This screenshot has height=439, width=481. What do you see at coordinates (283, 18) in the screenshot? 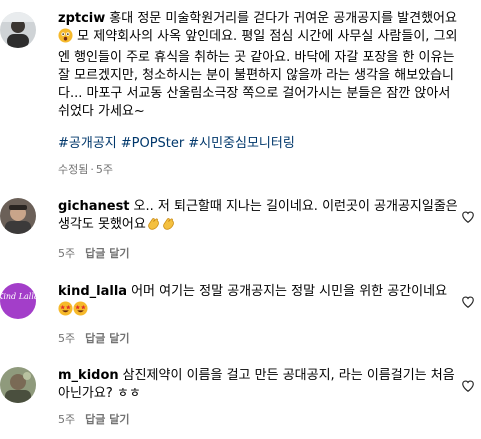
I see `caption-body-1: 홍대 정문 미술학원거리를 걷다가 귀여운 공개공지를 발견했어요` at bounding box center [283, 18].